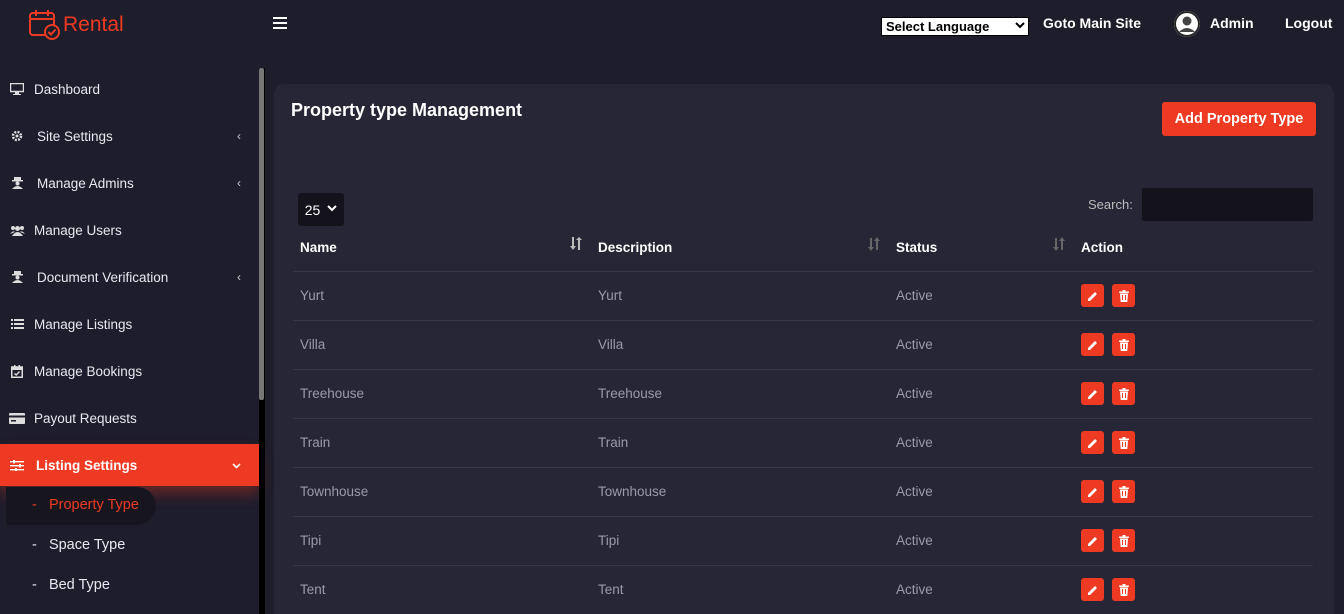 This screenshot has height=614, width=1344. I want to click on cell-name: Yurt, so click(312, 295).